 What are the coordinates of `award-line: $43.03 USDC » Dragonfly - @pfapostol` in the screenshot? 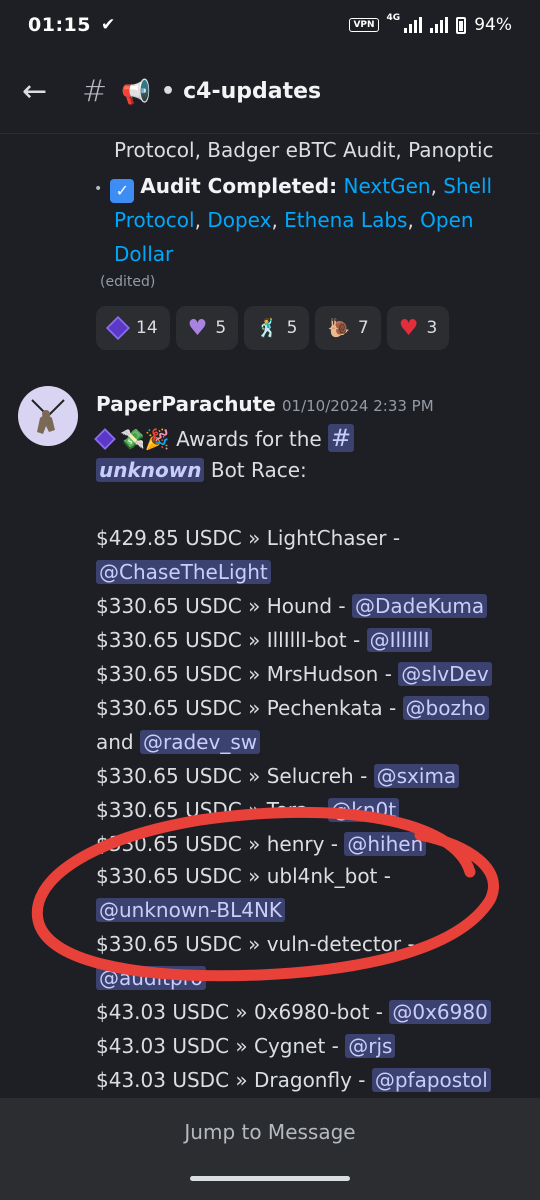 It's located at (293, 1080).